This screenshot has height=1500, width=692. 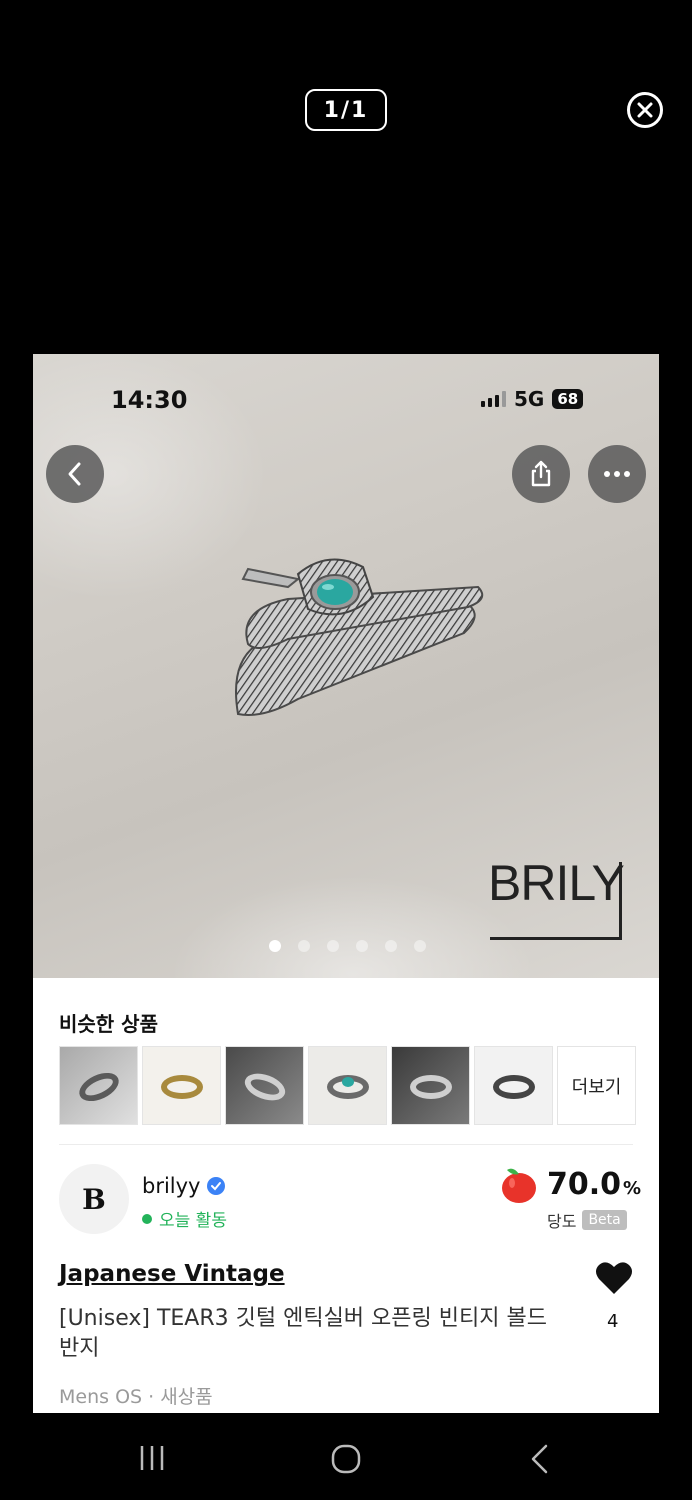 I want to click on brily-watermark-logo: BRILY, so click(x=556, y=898).